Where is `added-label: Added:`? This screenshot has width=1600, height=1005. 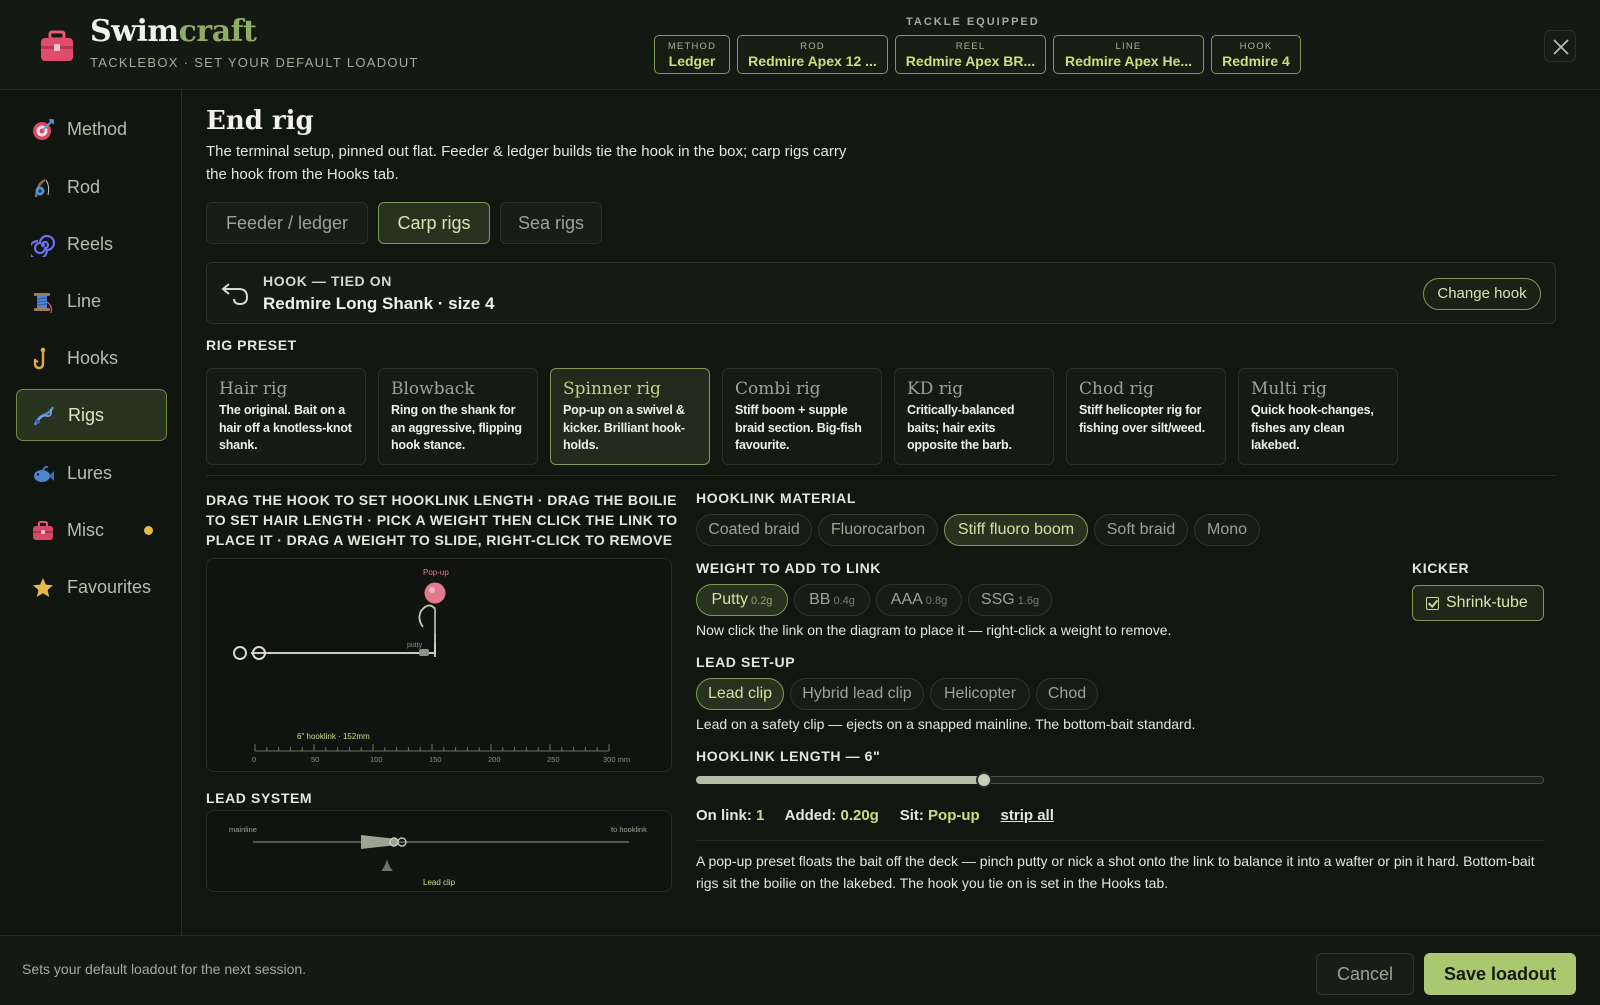
added-label: Added: is located at coordinates (810, 815).